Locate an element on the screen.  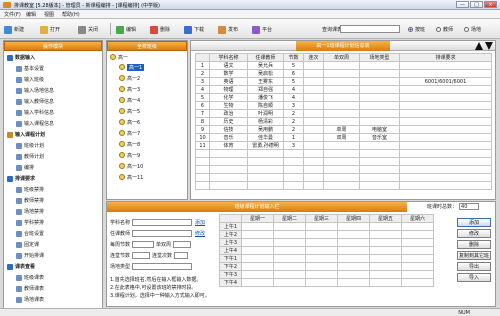
module-item: 课表查看 is located at coordinates (53, 266).